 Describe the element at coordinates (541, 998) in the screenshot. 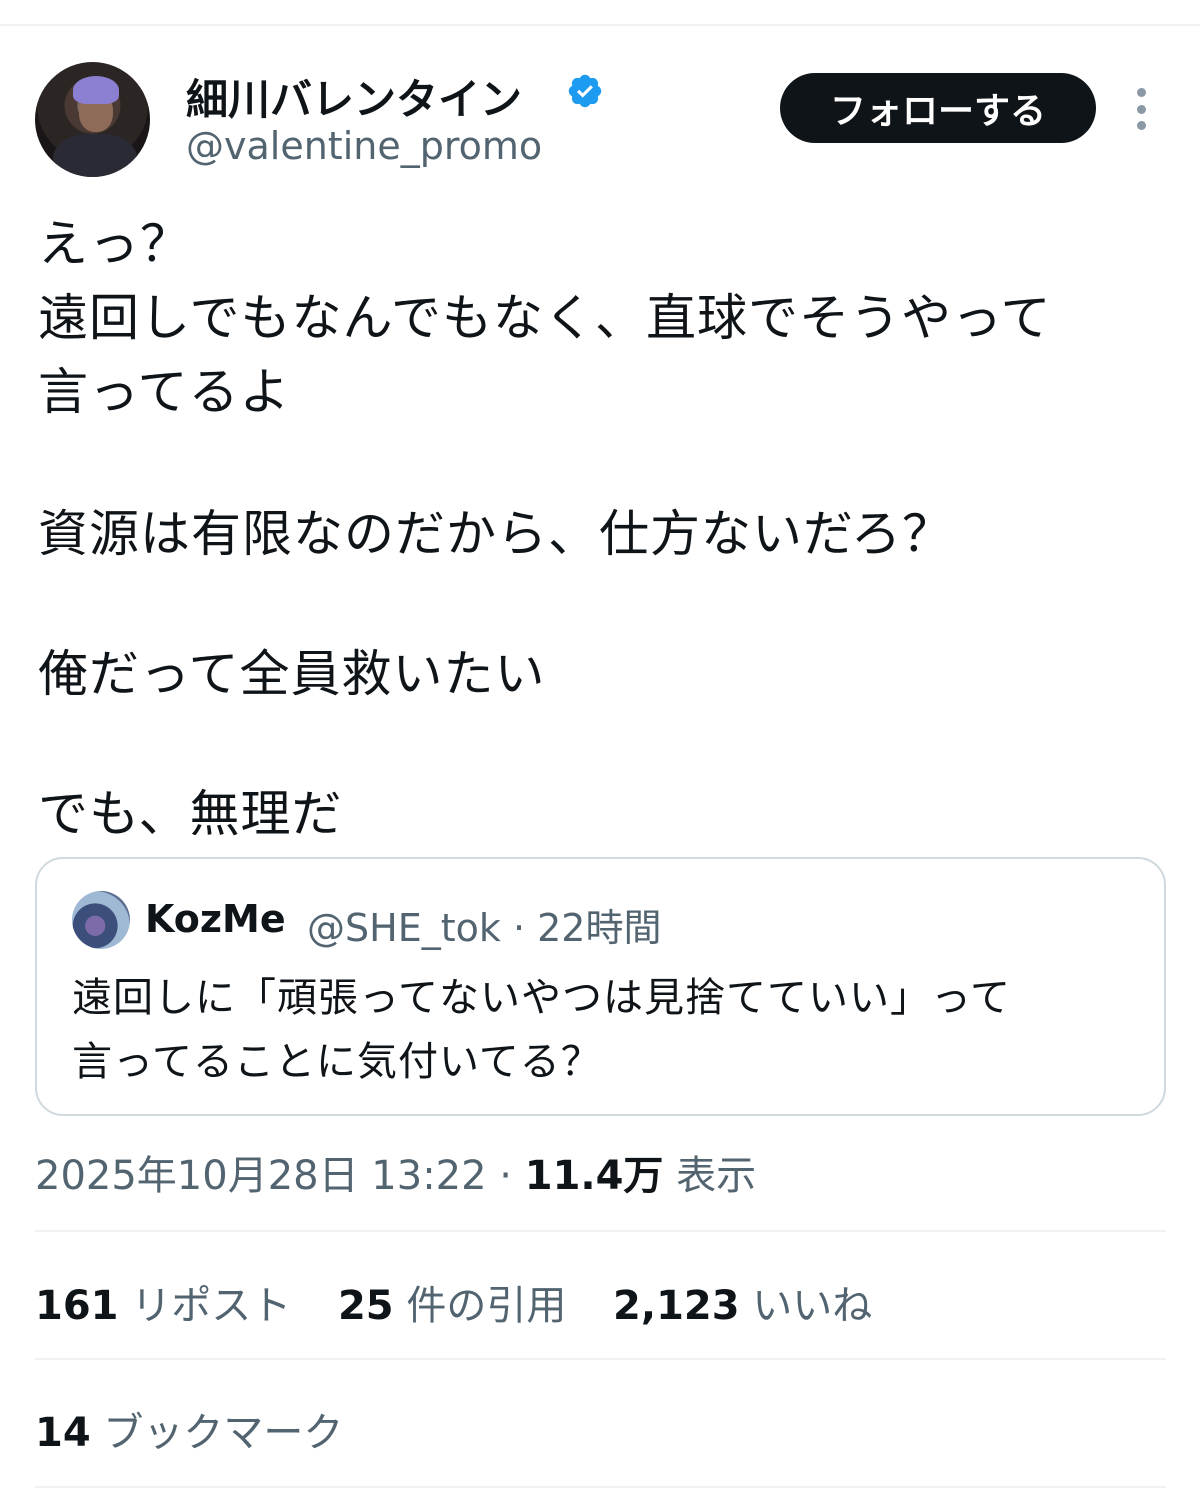

I see `quoted-tweet-text-line: 遠回しに「頑張ってないやつは見捨てていい」って` at that location.